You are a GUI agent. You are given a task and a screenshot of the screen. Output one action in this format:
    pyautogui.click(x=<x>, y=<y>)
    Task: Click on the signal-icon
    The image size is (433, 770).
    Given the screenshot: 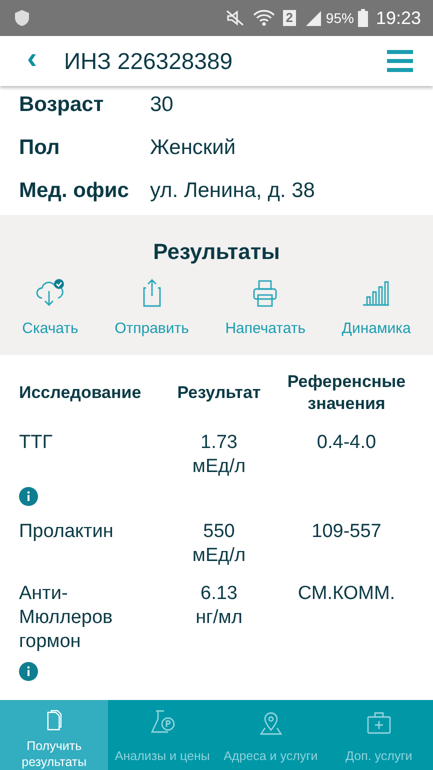 What is the action you would take?
    pyautogui.click(x=313, y=18)
    